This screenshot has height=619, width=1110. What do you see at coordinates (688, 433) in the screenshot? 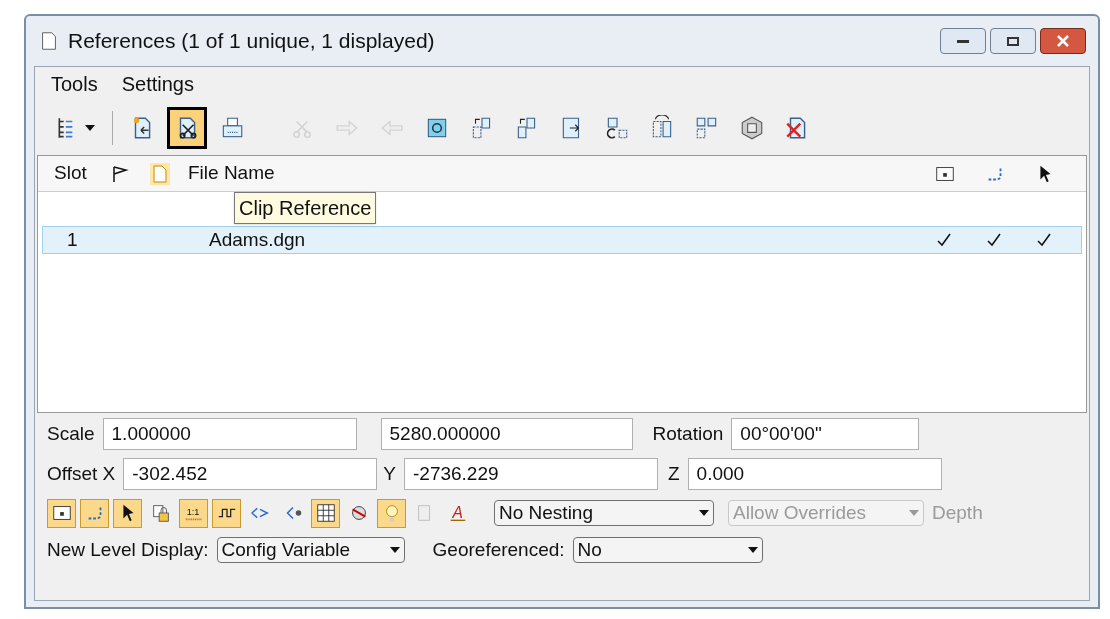
I see `field-label: Rotation` at bounding box center [688, 433].